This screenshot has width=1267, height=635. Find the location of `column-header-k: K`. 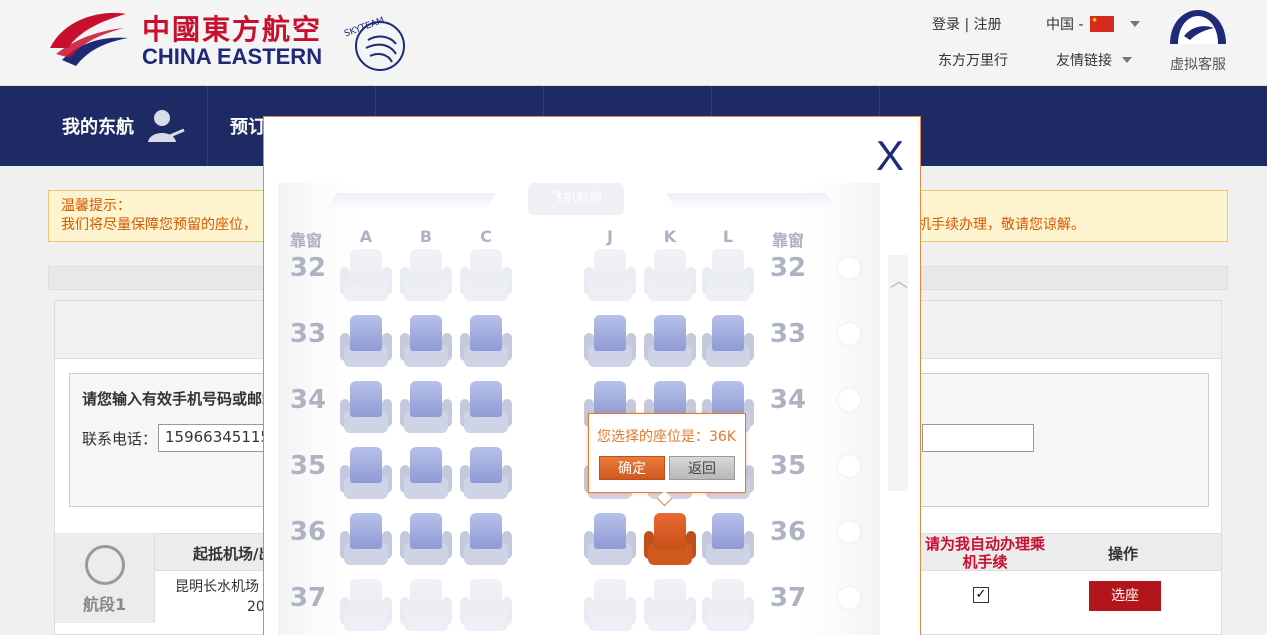

column-header-k: K is located at coordinates (670, 236).